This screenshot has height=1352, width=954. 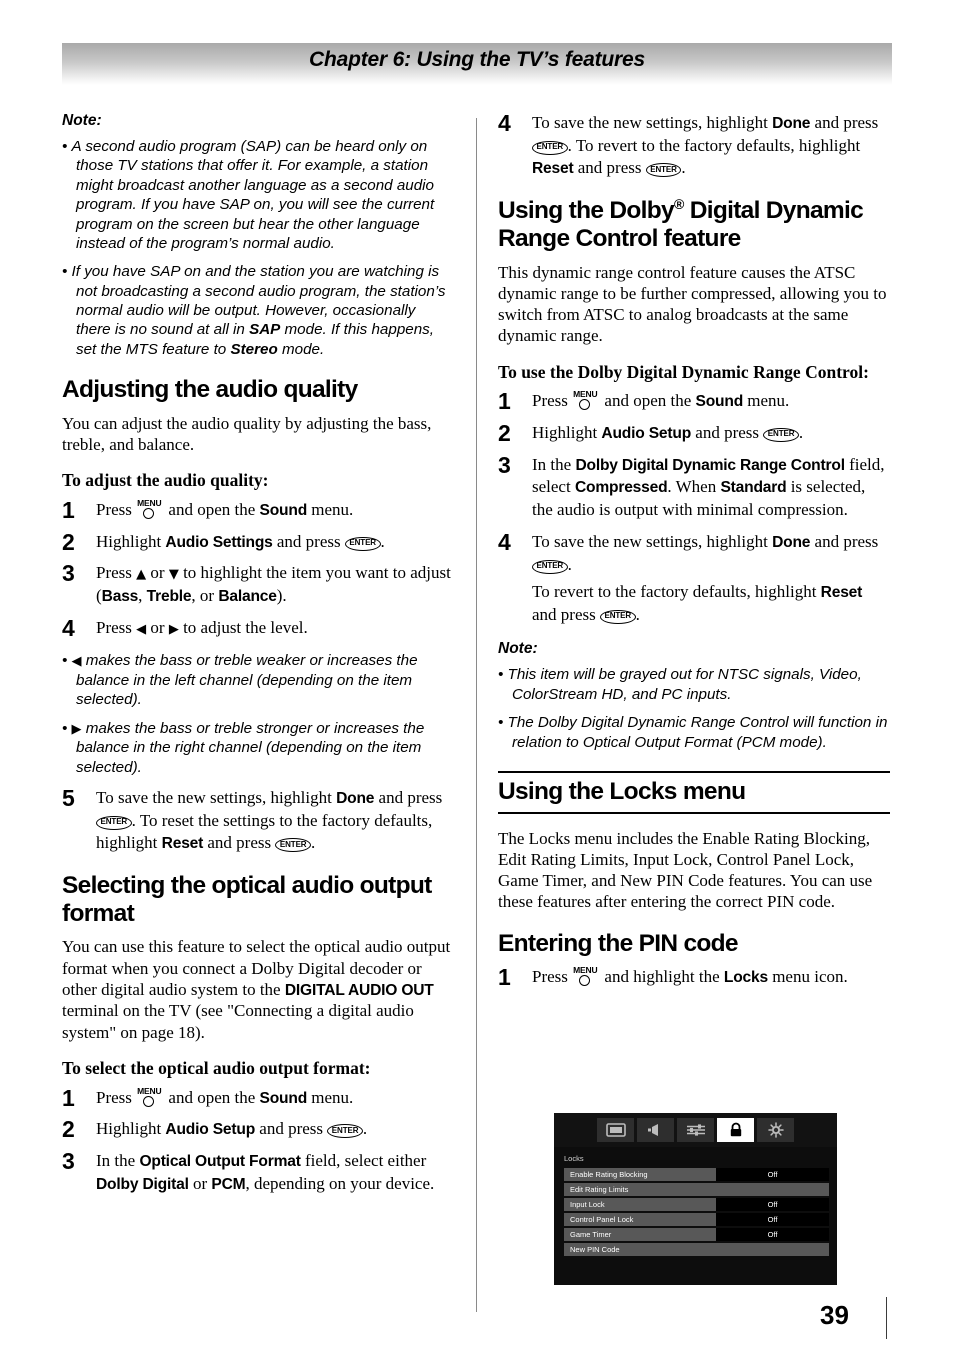 What do you see at coordinates (476, 715) in the screenshot?
I see `column-divider` at bounding box center [476, 715].